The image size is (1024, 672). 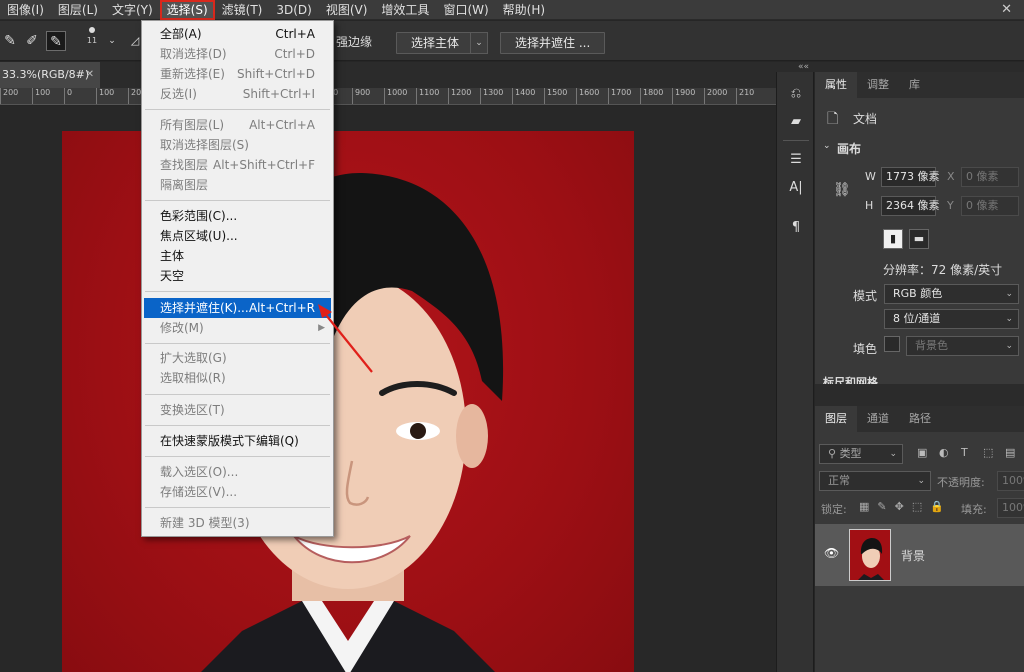 What do you see at coordinates (32, 41) in the screenshot?
I see `add-brush-icon: ✐` at bounding box center [32, 41].